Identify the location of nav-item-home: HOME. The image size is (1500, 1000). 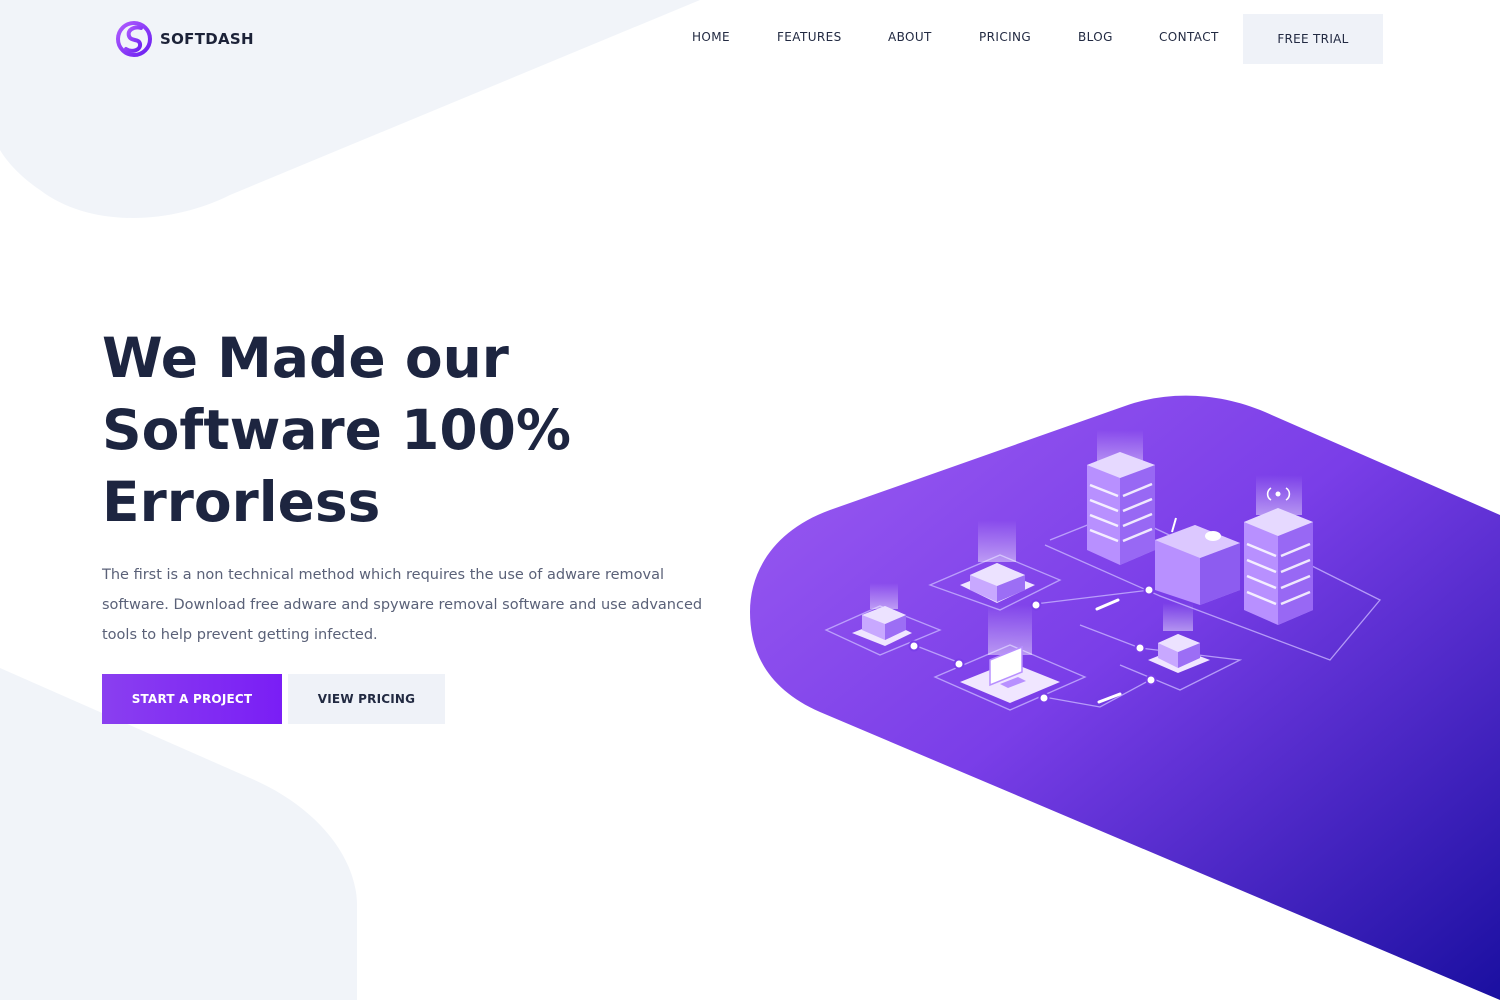
(711, 37).